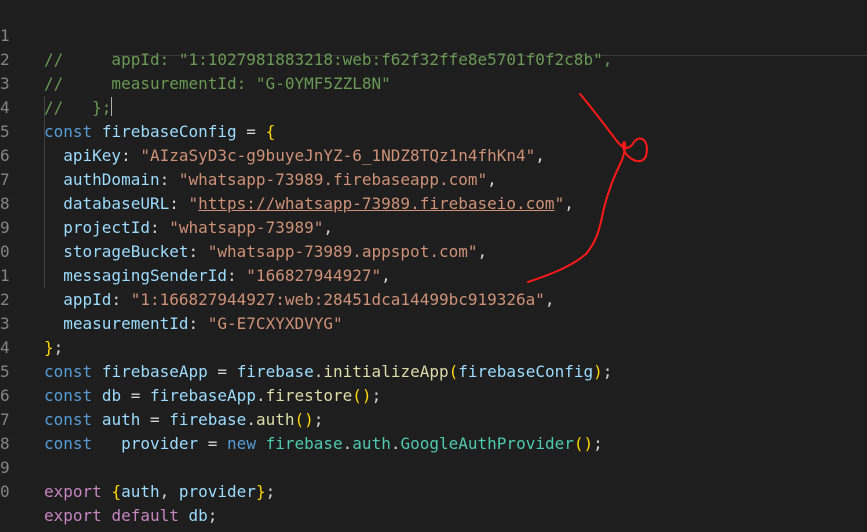 The width and height of the screenshot is (867, 532). Describe the element at coordinates (433, 466) in the screenshot. I see `code-line-19: 9 export {auth, provider};` at that location.